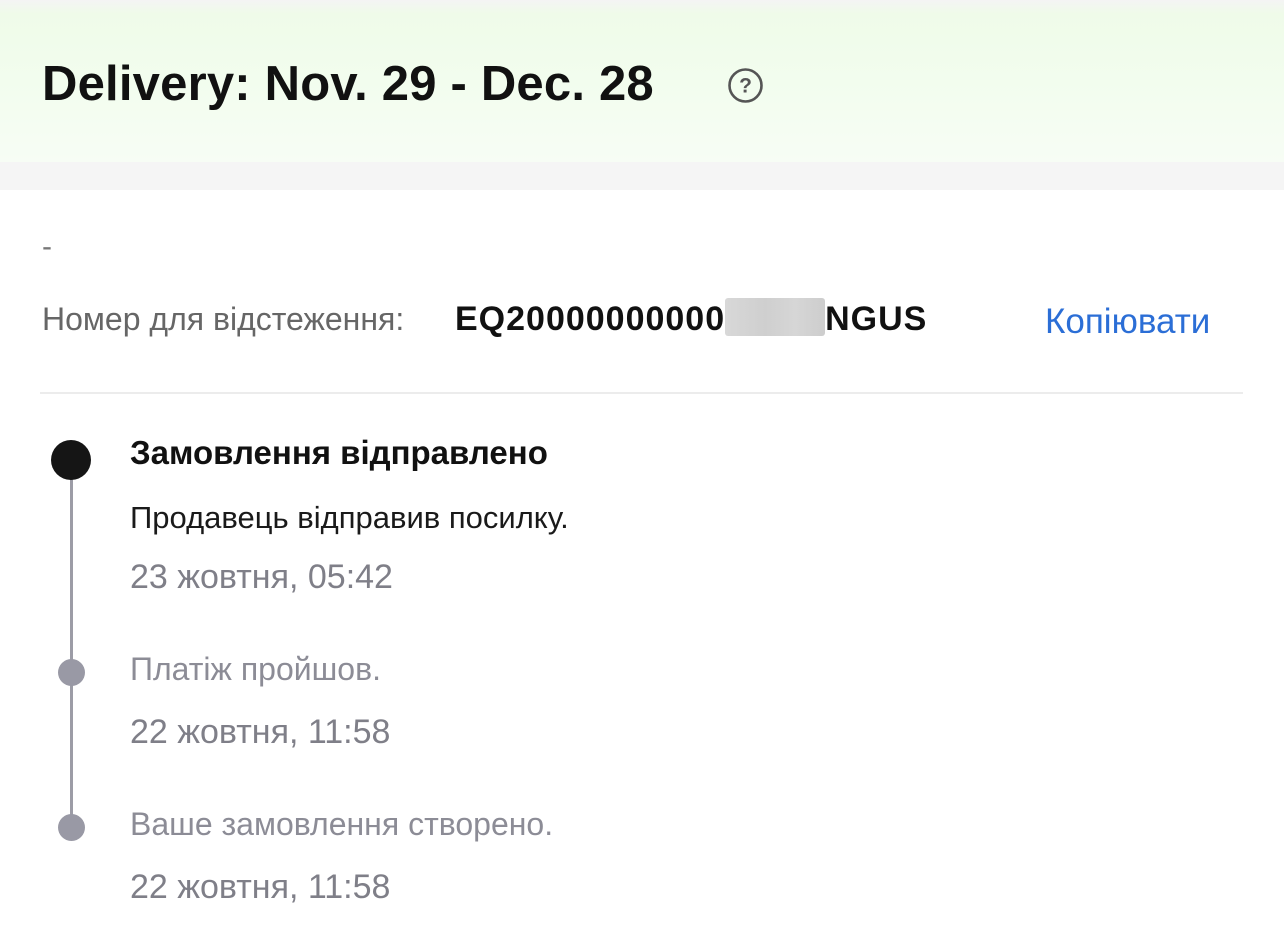 This screenshot has height=949, width=1284. Describe the element at coordinates (1127, 322) in the screenshot. I see `copy-tracking-button: Копіювати` at that location.